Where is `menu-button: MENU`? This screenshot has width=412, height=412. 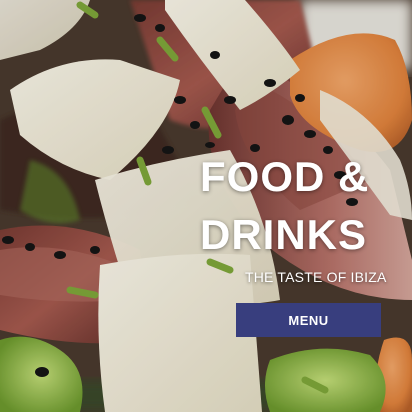
menu-button: MENU is located at coordinates (308, 320).